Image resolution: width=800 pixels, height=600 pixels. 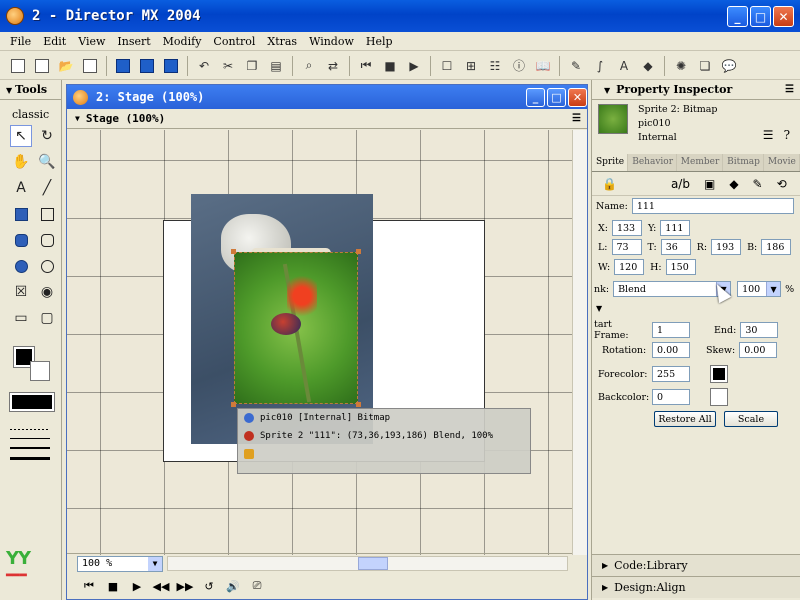 I want to click on find-icon: ⌕, so click(x=309, y=66).